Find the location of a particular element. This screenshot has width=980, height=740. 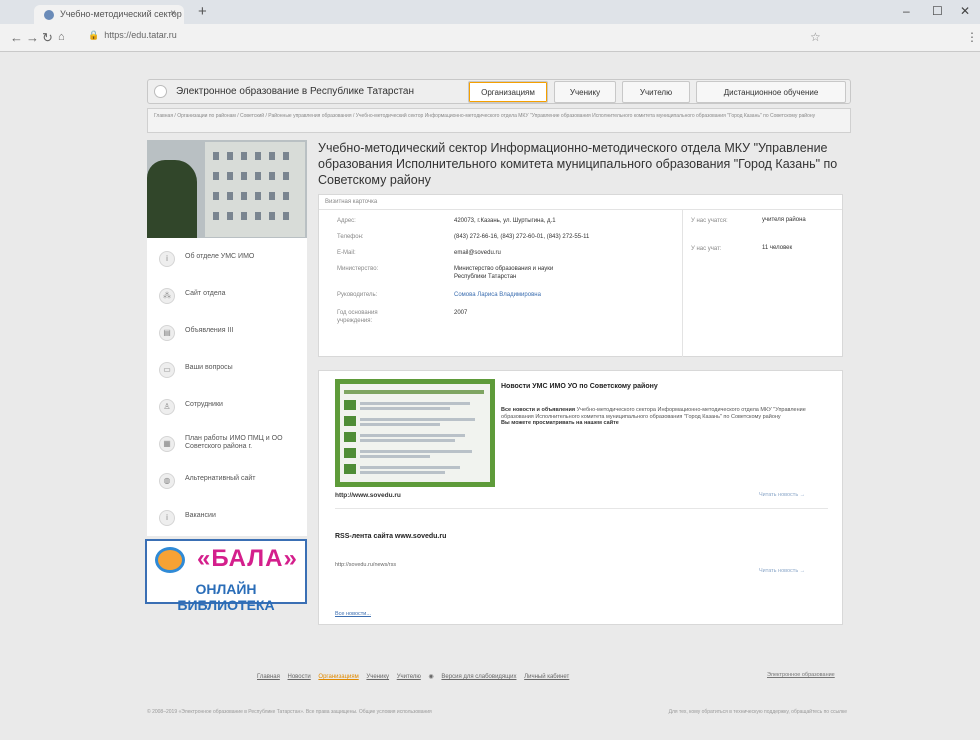

card-header: Визитная карточка is located at coordinates (351, 202).